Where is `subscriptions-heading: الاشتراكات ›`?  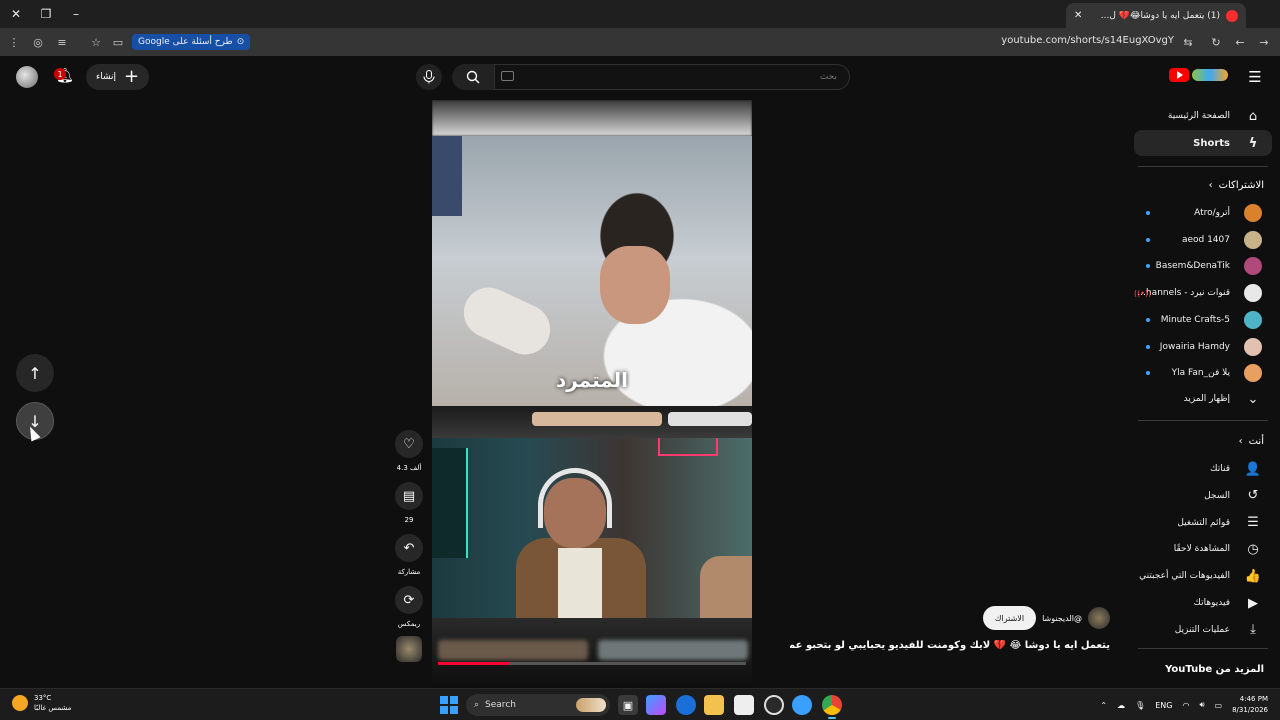
subscriptions-heading: الاشتراكات › is located at coordinates (1236, 185).